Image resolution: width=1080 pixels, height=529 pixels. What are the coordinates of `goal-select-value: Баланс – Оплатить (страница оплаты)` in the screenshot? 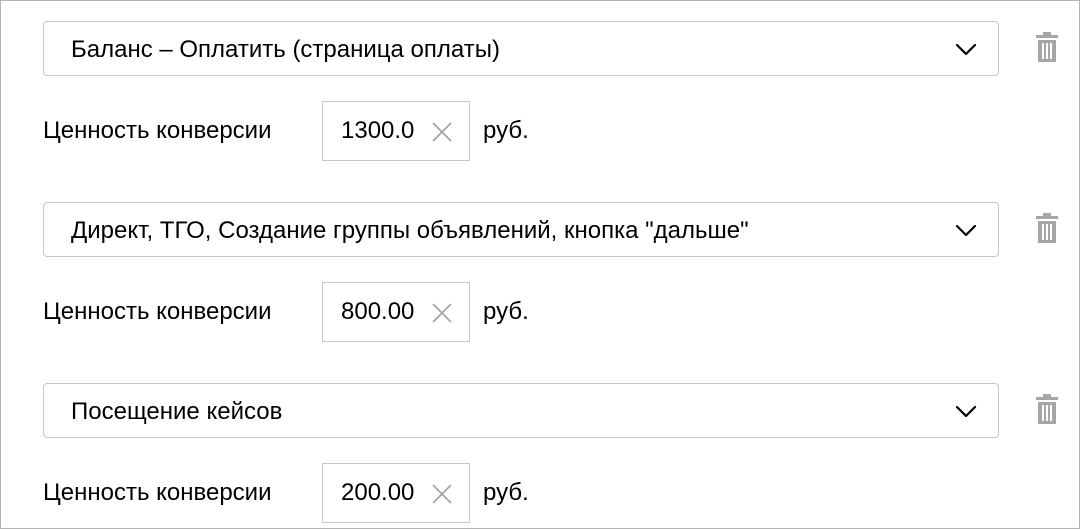 It's located at (285, 49).